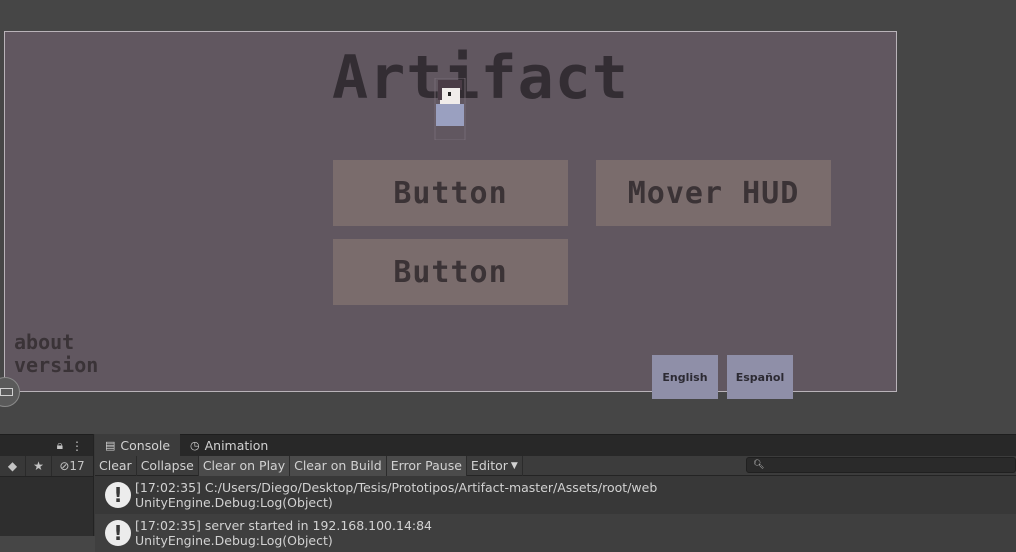  I want to click on tab-console-label: Console, so click(145, 445).